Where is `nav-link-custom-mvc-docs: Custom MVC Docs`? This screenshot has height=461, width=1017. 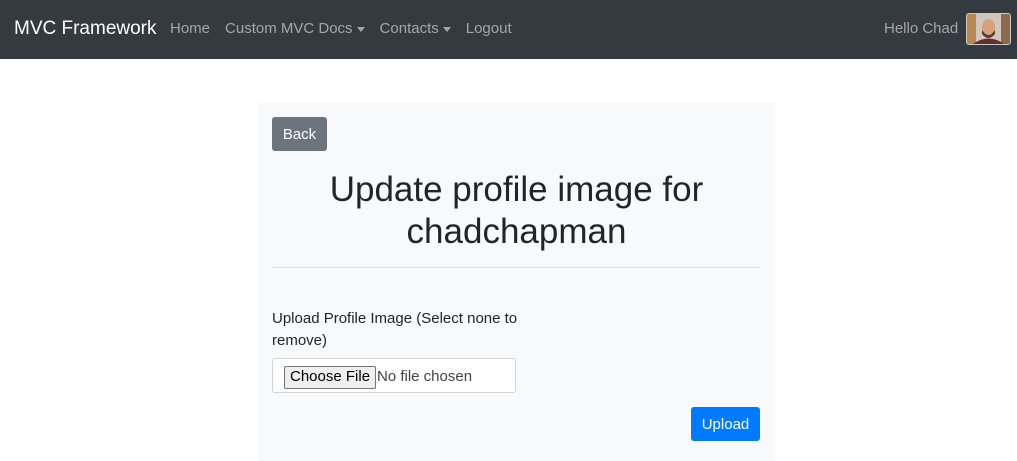 nav-link-custom-mvc-docs: Custom MVC Docs is located at coordinates (295, 29).